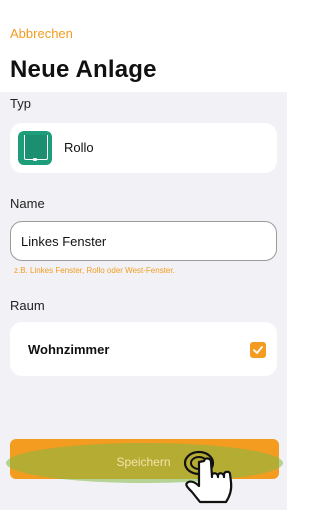  Describe the element at coordinates (27, 203) in the screenshot. I see `name-section-label: Name` at that location.